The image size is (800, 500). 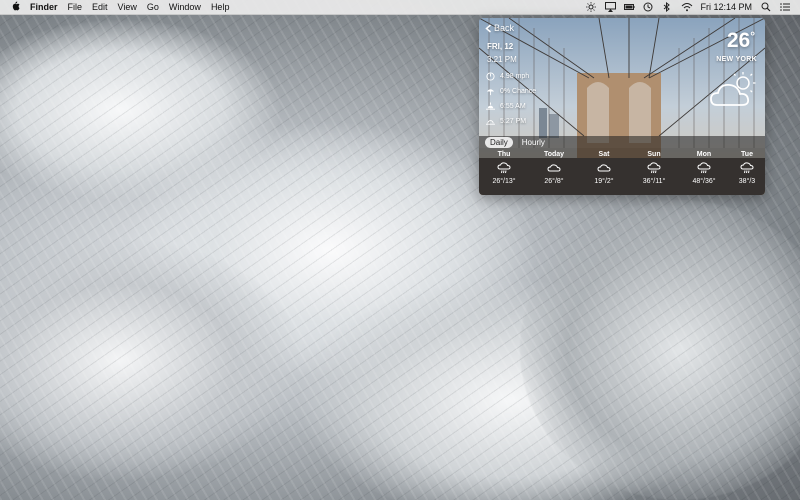 I want to click on wifi-icon, so click(x=687, y=7).